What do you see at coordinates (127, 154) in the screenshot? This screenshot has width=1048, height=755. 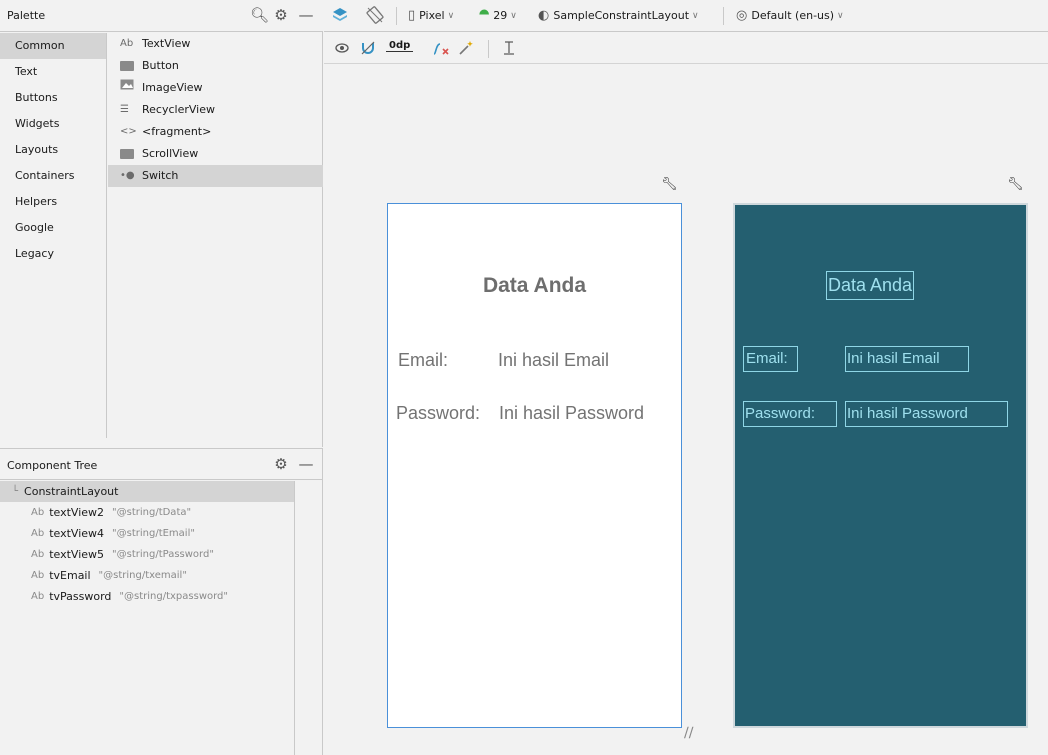 I see `scroll-icon` at bounding box center [127, 154].